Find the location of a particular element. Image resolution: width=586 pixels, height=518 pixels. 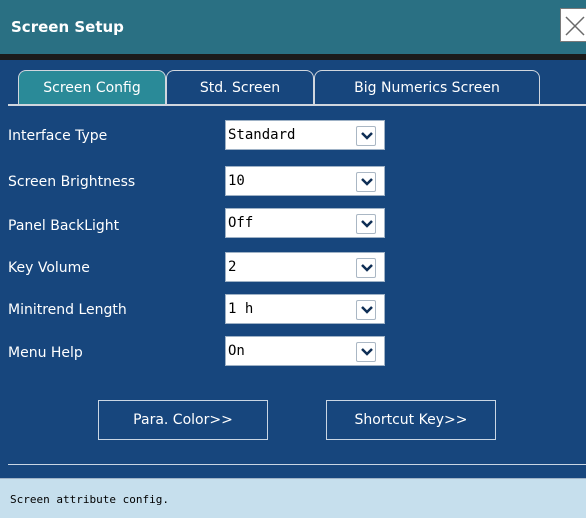

tab-screen-config: Screen Config is located at coordinates (92, 87).